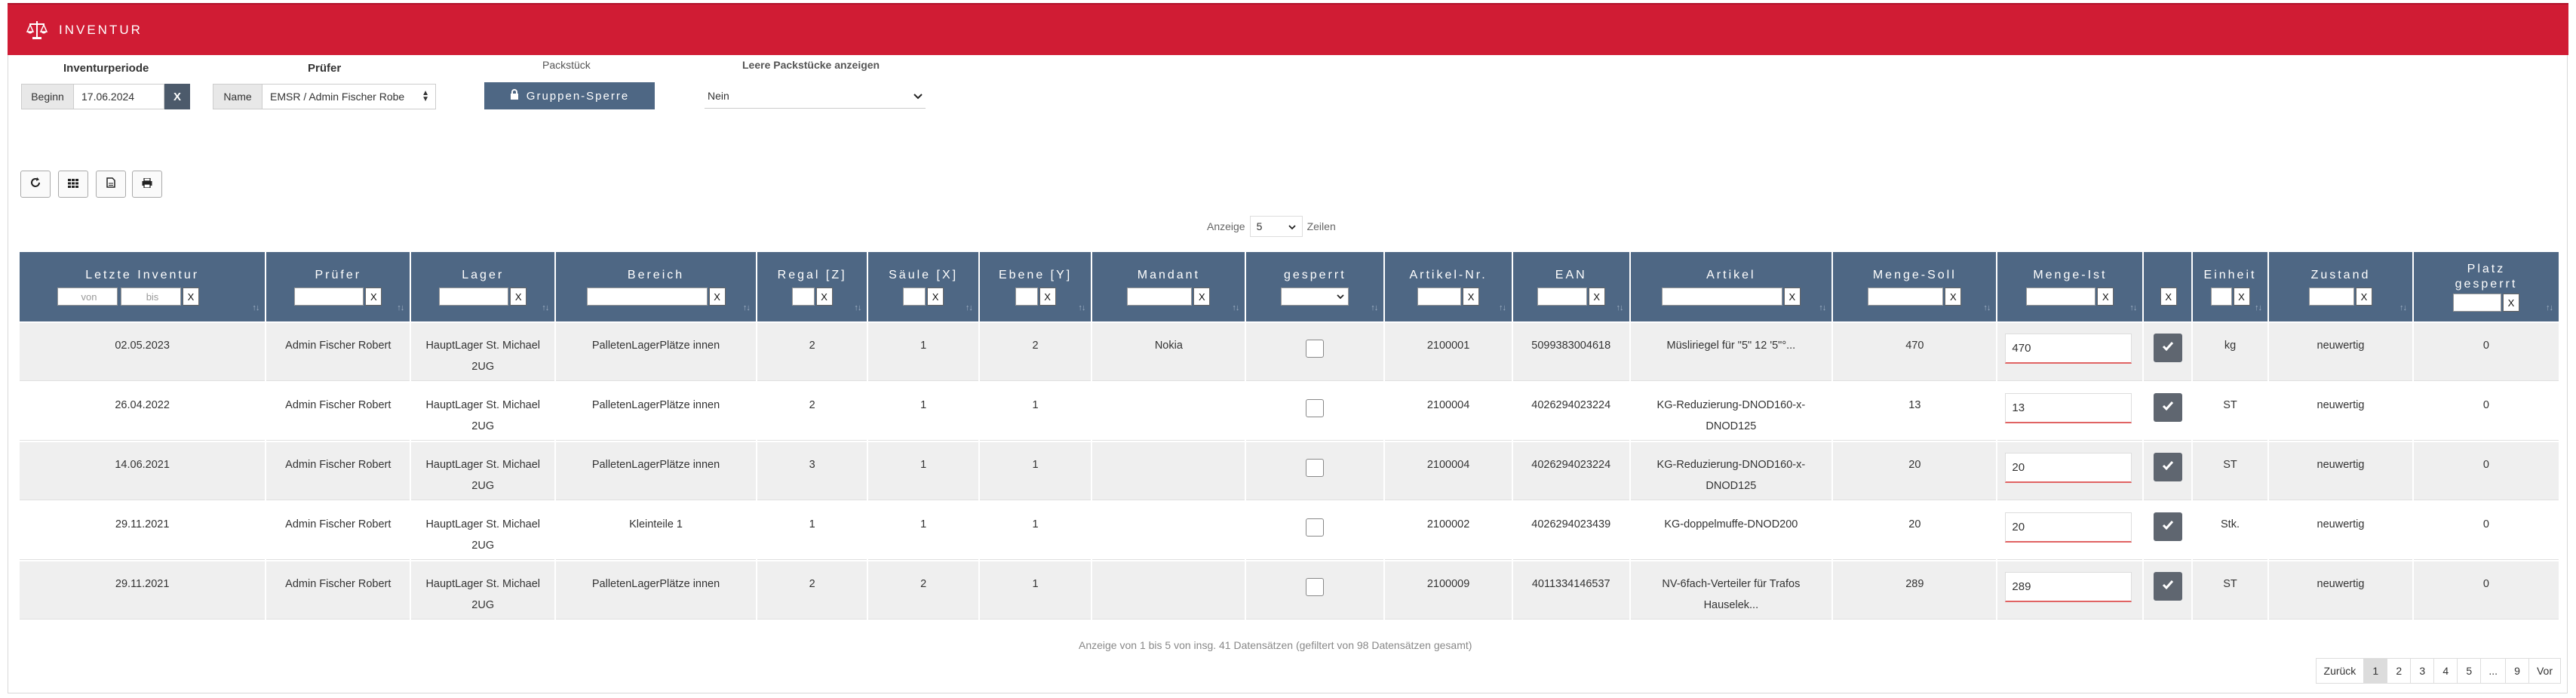  What do you see at coordinates (349, 96) in the screenshot?
I see `pruefer-select: EMSR / Admin Fischer Robe ▲ ▼` at bounding box center [349, 96].